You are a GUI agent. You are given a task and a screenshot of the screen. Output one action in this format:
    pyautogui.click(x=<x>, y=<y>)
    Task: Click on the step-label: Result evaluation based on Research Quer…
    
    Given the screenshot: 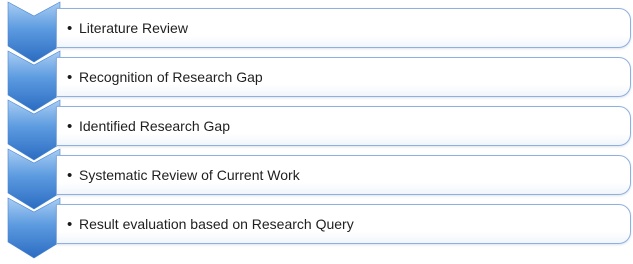 What is the action you would take?
    pyautogui.click(x=216, y=224)
    